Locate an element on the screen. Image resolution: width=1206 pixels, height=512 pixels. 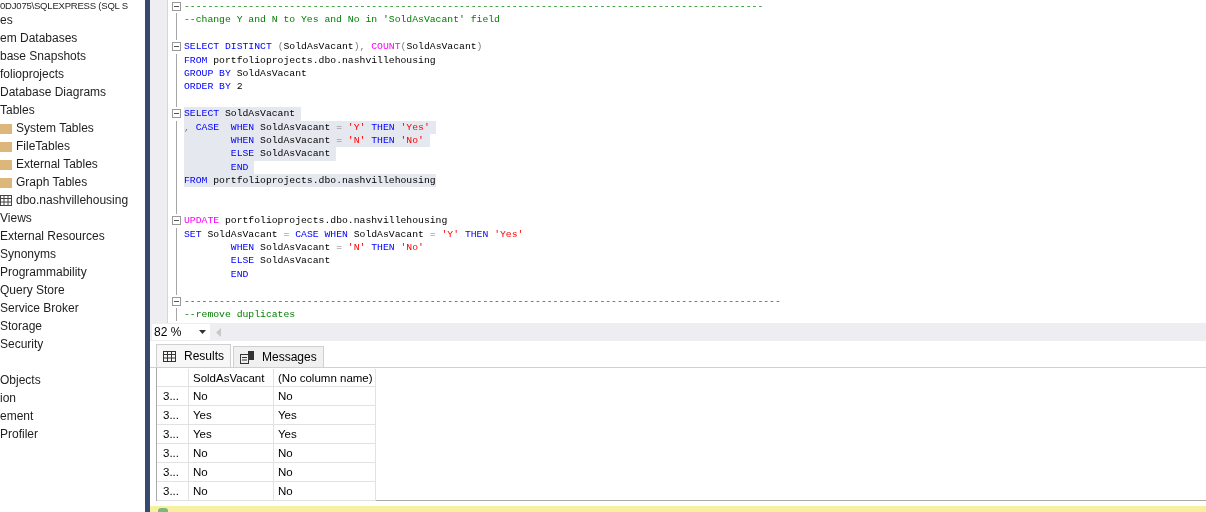
tree-item: ement is located at coordinates (17, 416).